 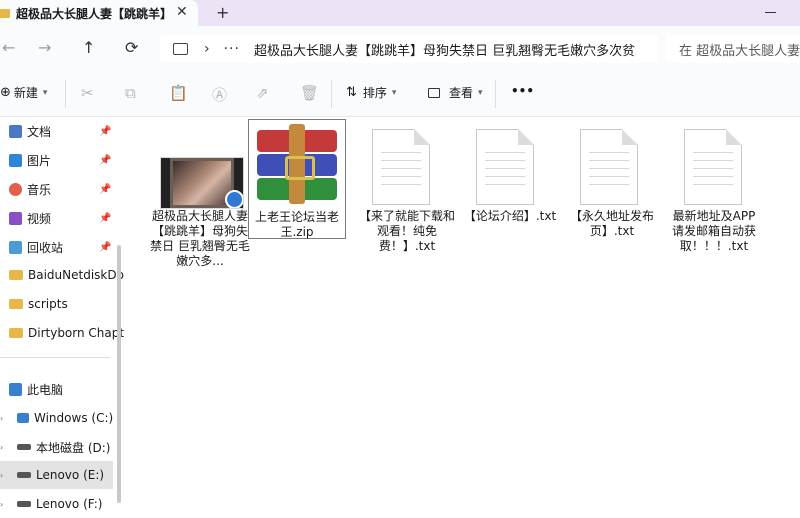 I want to click on close-tab-button: ✕, so click(x=182, y=12).